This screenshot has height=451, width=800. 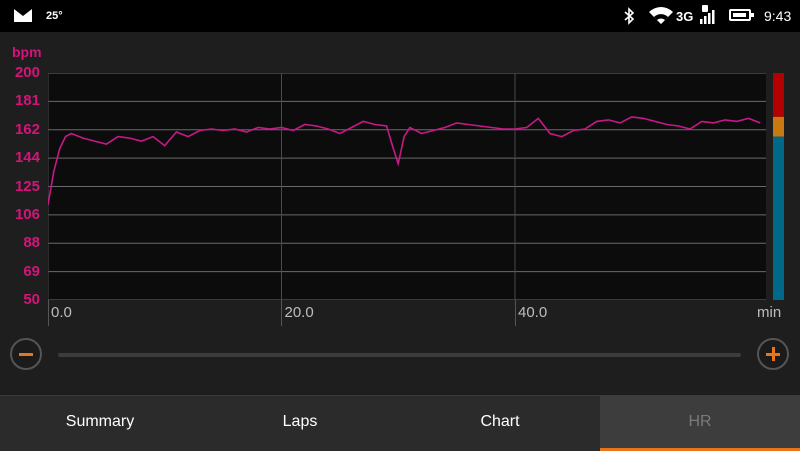 What do you see at coordinates (399, 355) in the screenshot?
I see `zoom-slider` at bounding box center [399, 355].